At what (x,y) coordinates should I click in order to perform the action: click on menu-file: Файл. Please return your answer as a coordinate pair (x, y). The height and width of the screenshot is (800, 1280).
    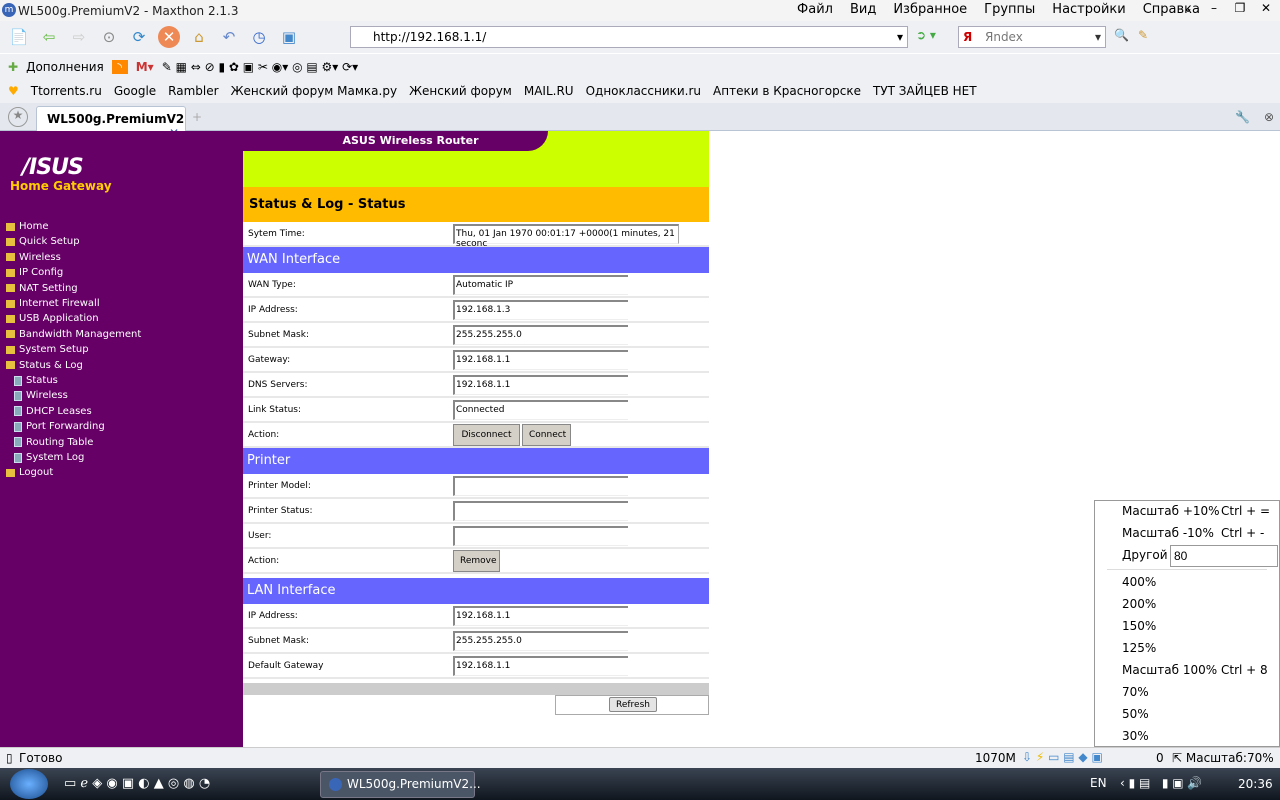
    Looking at the image, I should click on (815, 9).